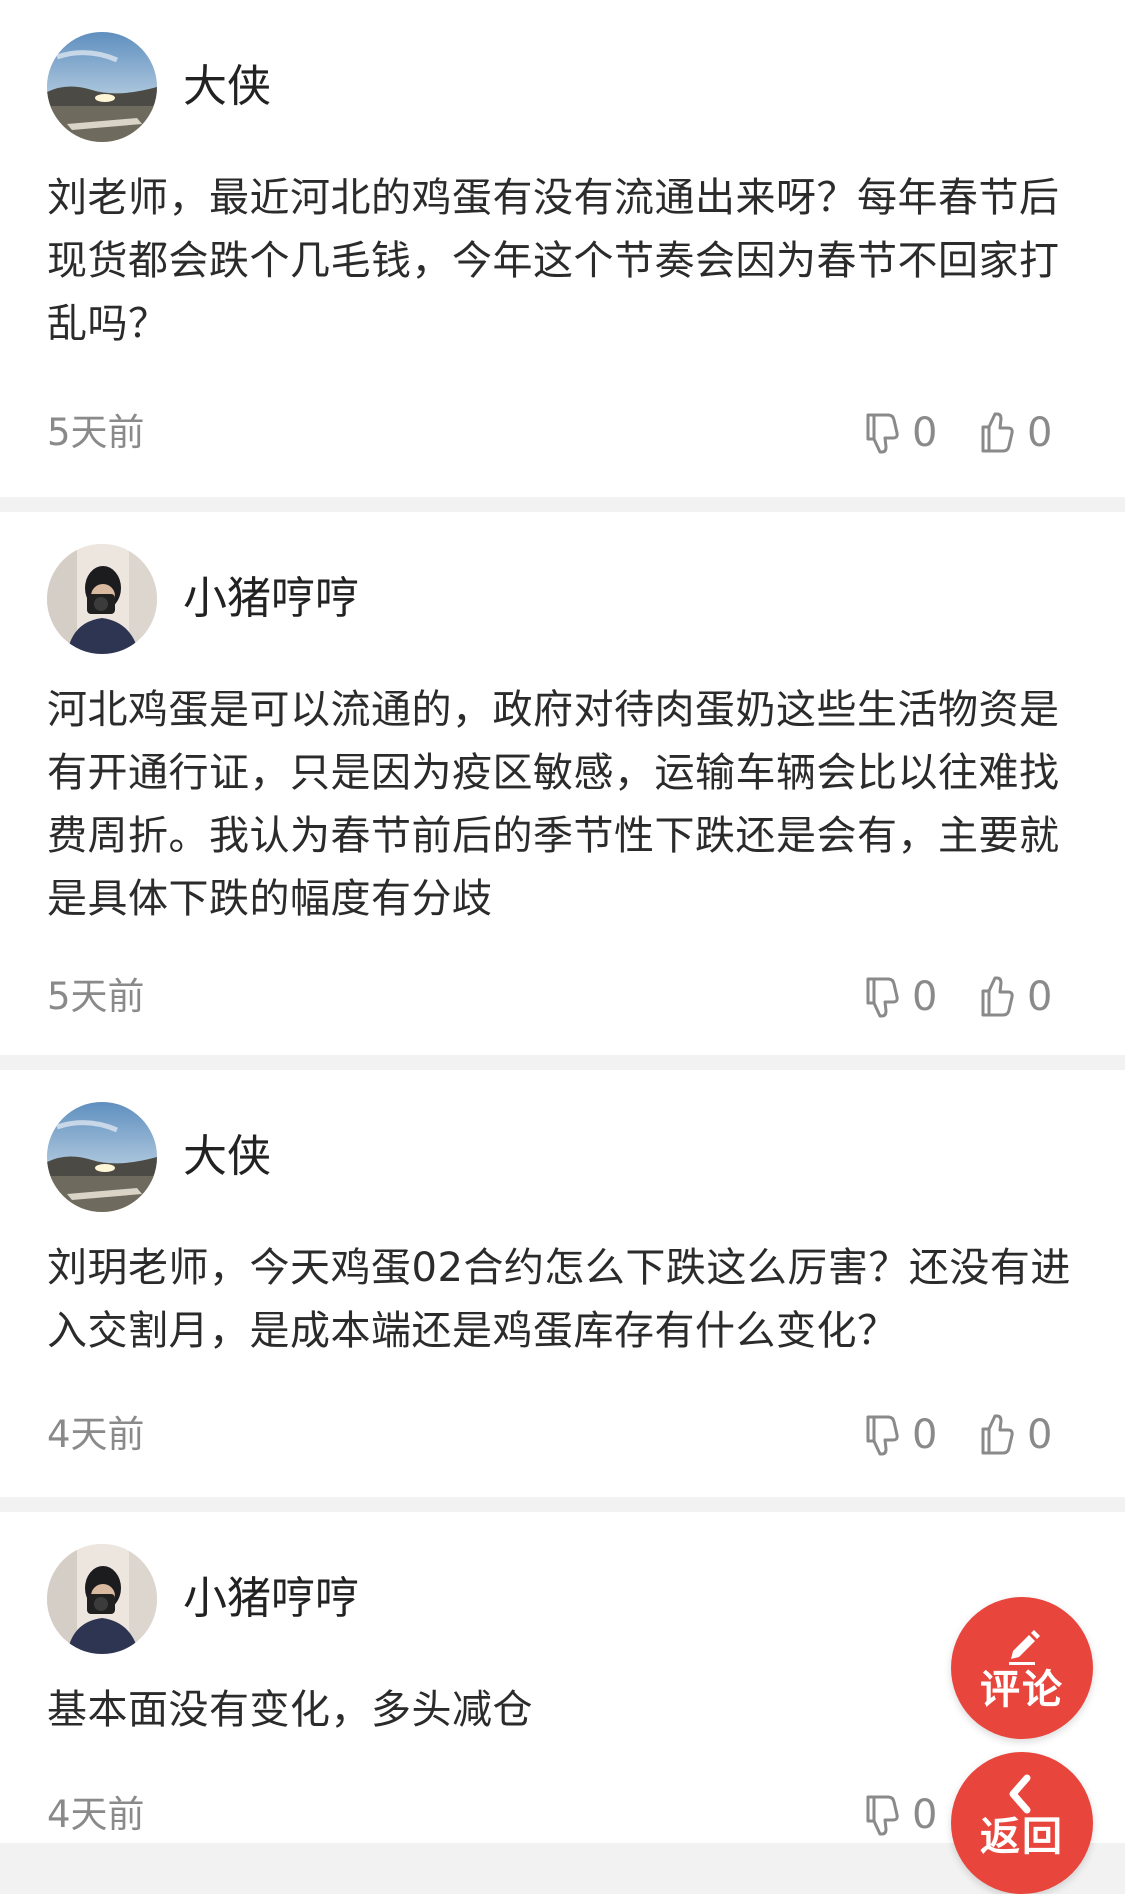  I want to click on write-comment-button: 评论, so click(1022, 1668).